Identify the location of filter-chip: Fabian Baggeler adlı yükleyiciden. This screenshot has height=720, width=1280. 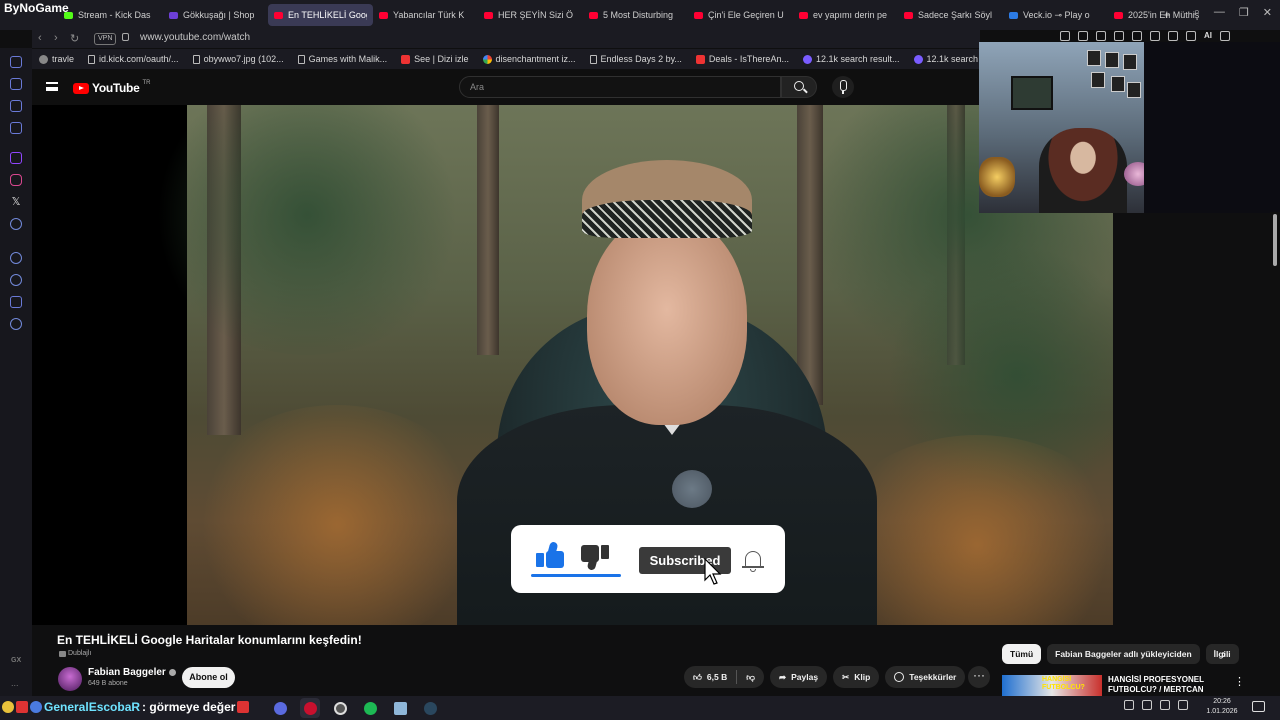
(1123, 654).